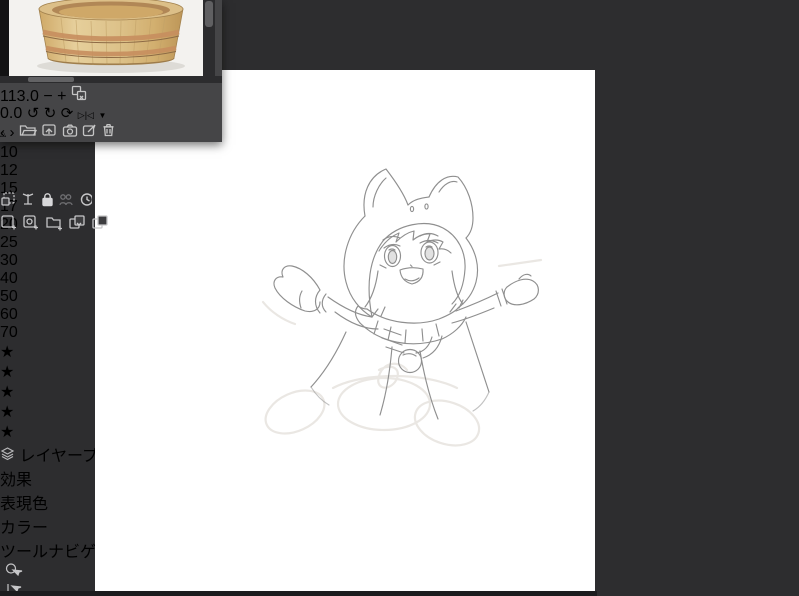 The width and height of the screenshot is (799, 596). What do you see at coordinates (11, 132) in the screenshot?
I see `next-image-icon: ›` at bounding box center [11, 132].